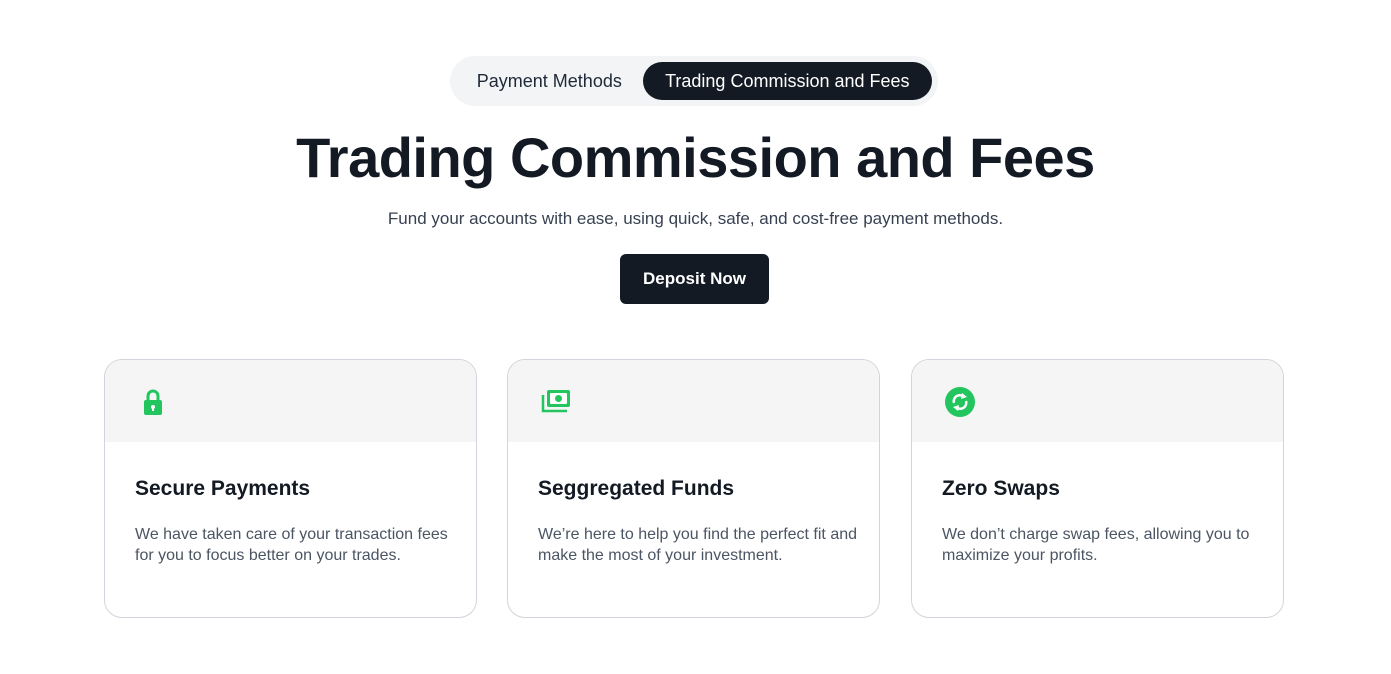 This screenshot has width=1391, height=674. What do you see at coordinates (960, 402) in the screenshot?
I see `exchange-icon` at bounding box center [960, 402].